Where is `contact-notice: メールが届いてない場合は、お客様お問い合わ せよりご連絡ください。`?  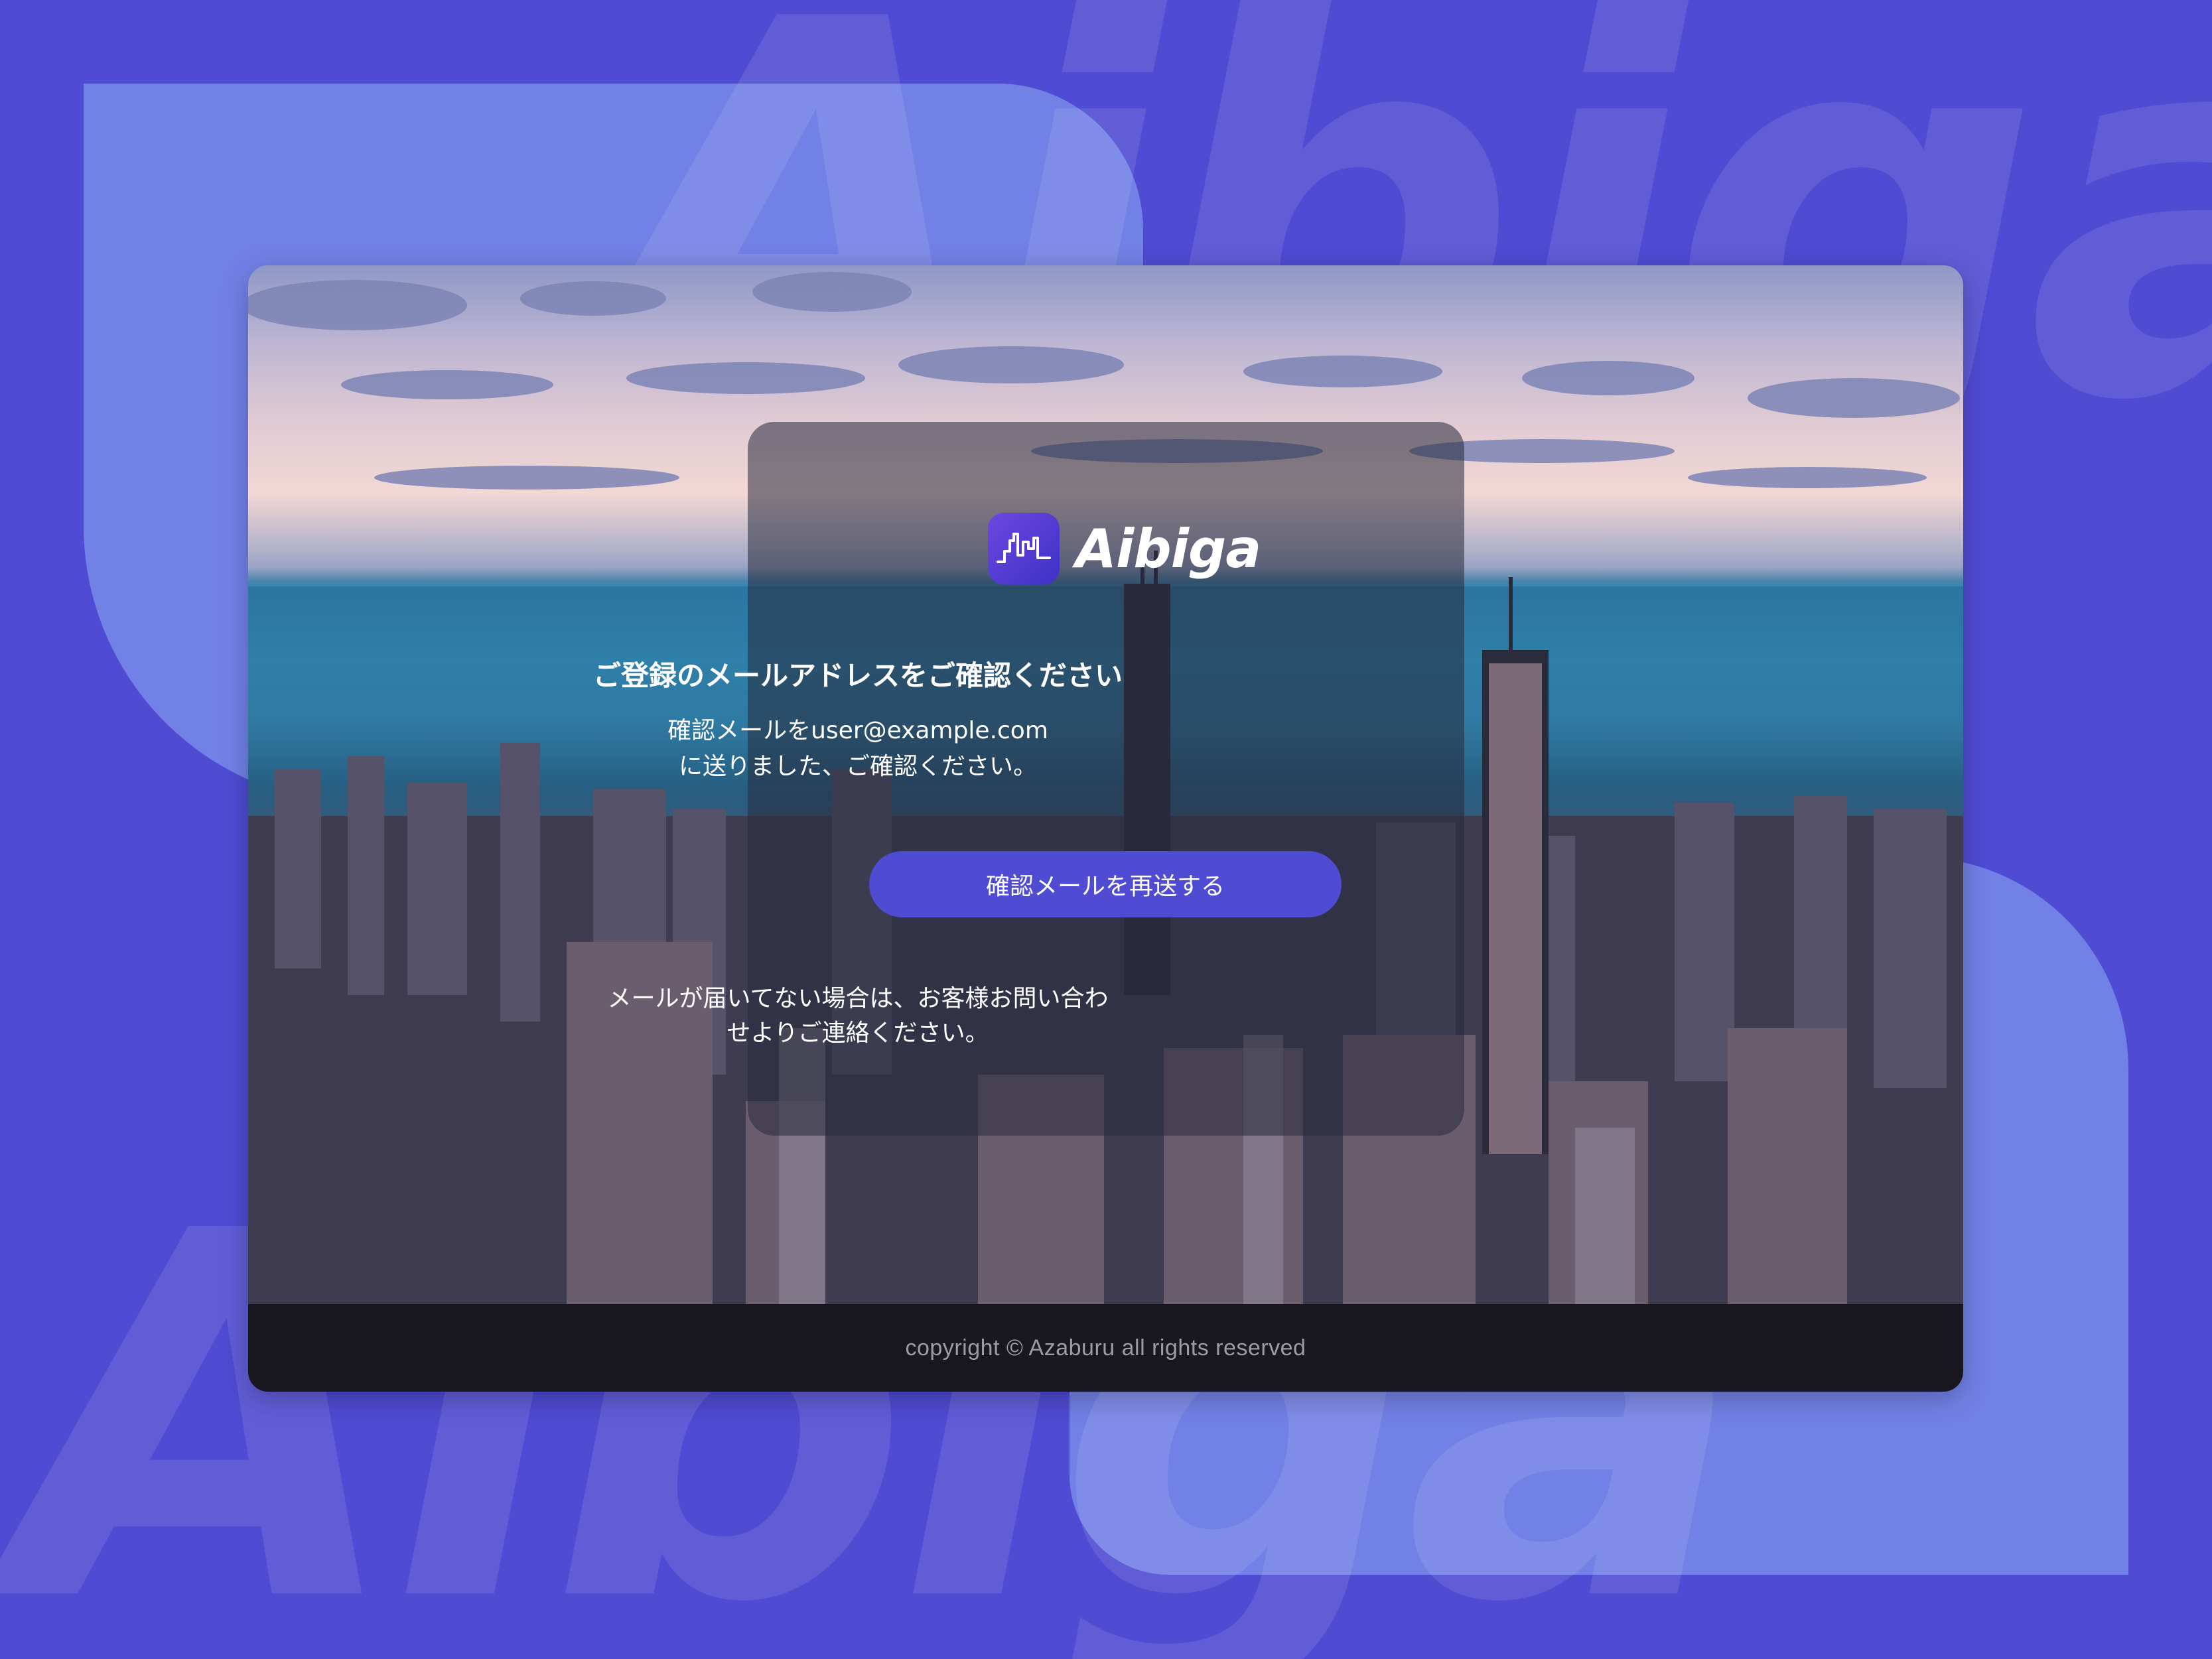 contact-notice: メールが届いてない場合は、お客様お問い合わ せよりご連絡ください。 is located at coordinates (858, 1017).